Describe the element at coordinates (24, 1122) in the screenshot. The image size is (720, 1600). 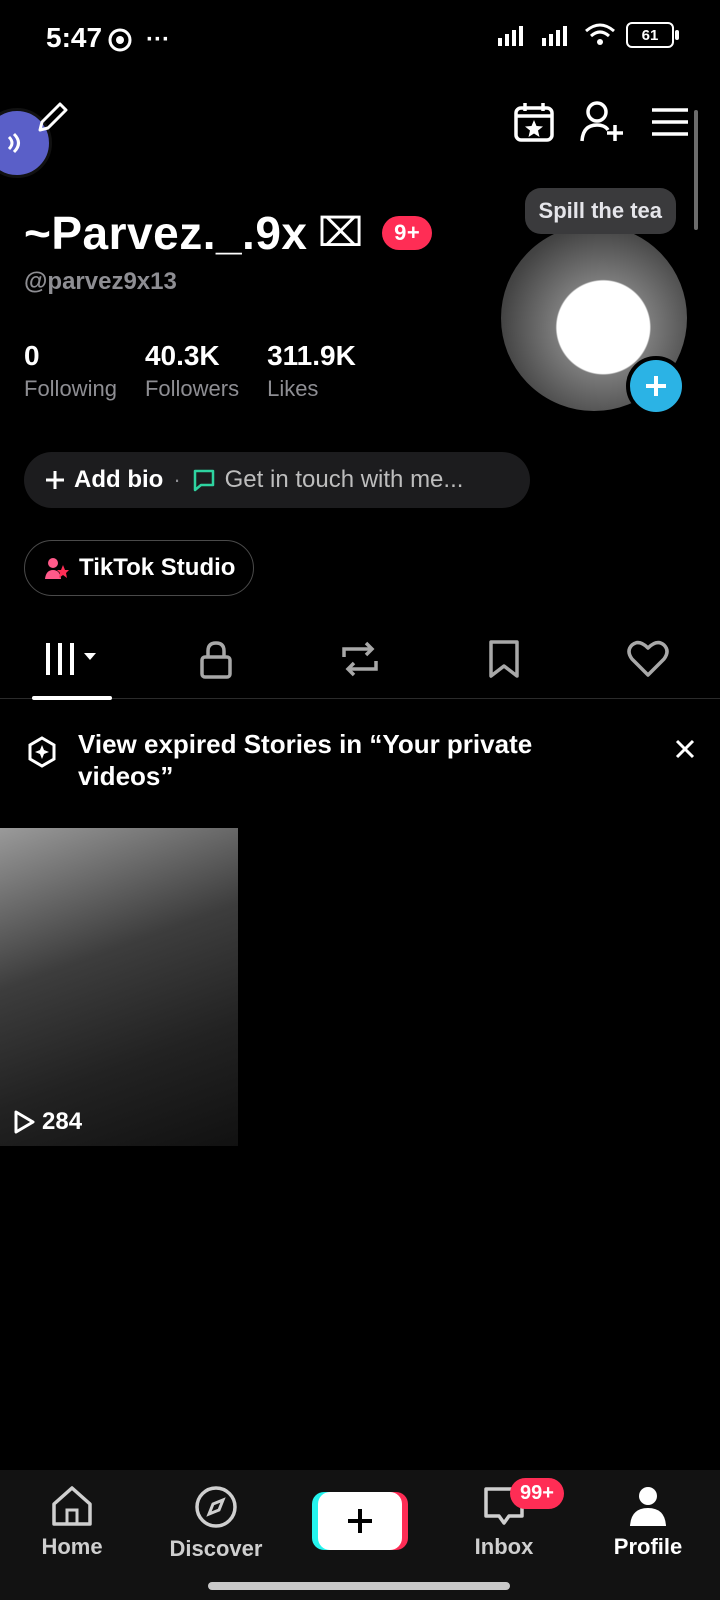
I see `play-icon` at that location.